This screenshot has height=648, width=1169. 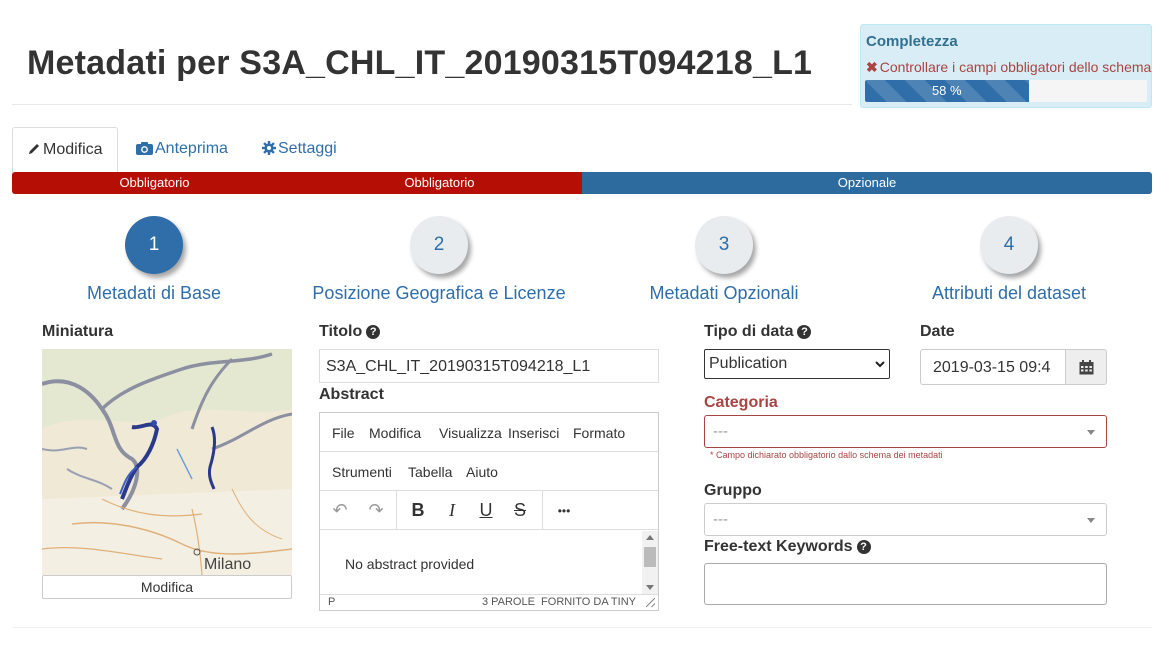 What do you see at coordinates (438, 293) in the screenshot?
I see `step-2-label: Posizione Geografica e Licenze` at bounding box center [438, 293].